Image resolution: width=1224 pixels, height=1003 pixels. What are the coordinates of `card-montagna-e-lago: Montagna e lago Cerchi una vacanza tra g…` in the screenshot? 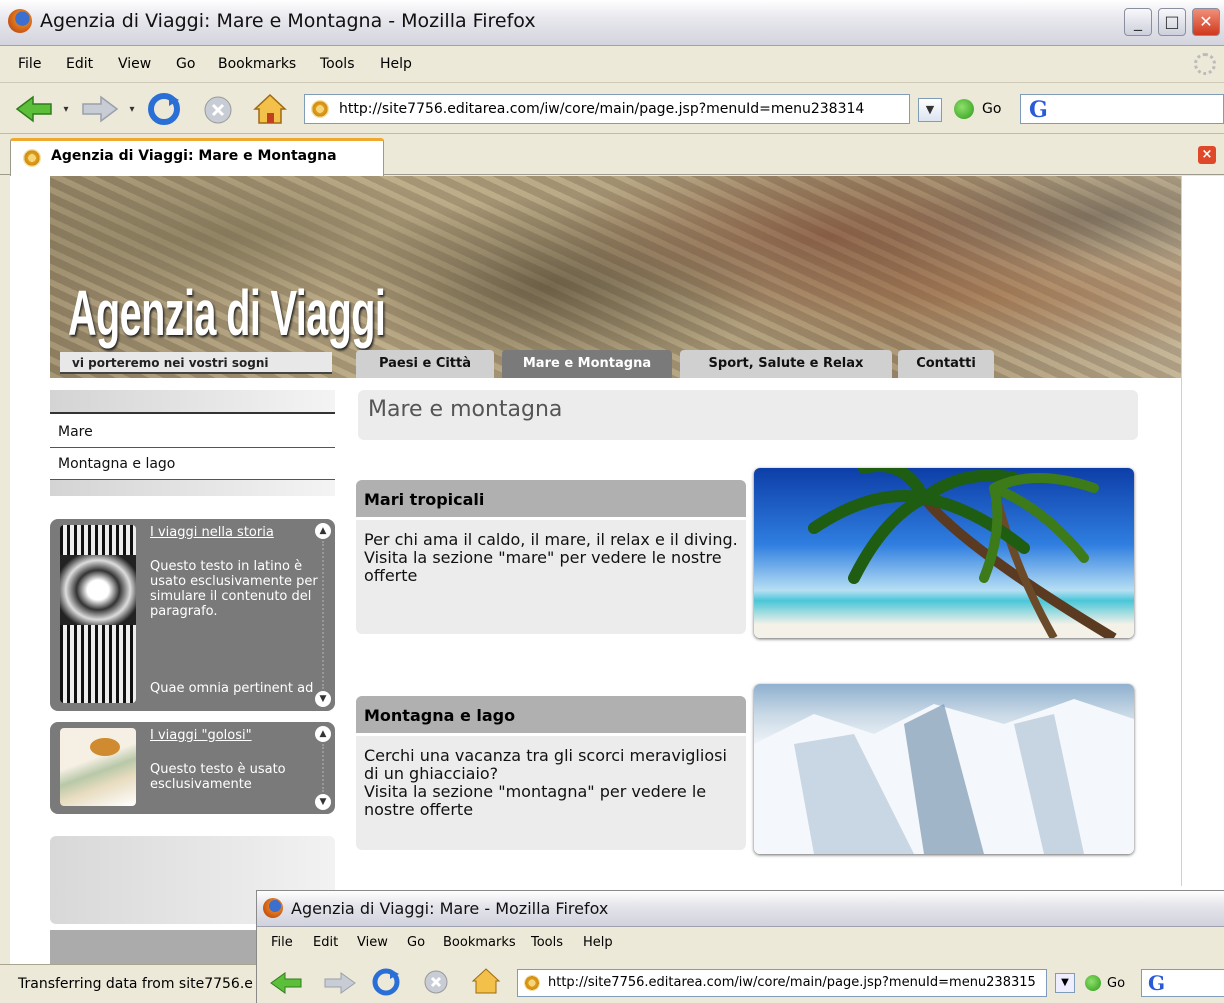 It's located at (551, 773).